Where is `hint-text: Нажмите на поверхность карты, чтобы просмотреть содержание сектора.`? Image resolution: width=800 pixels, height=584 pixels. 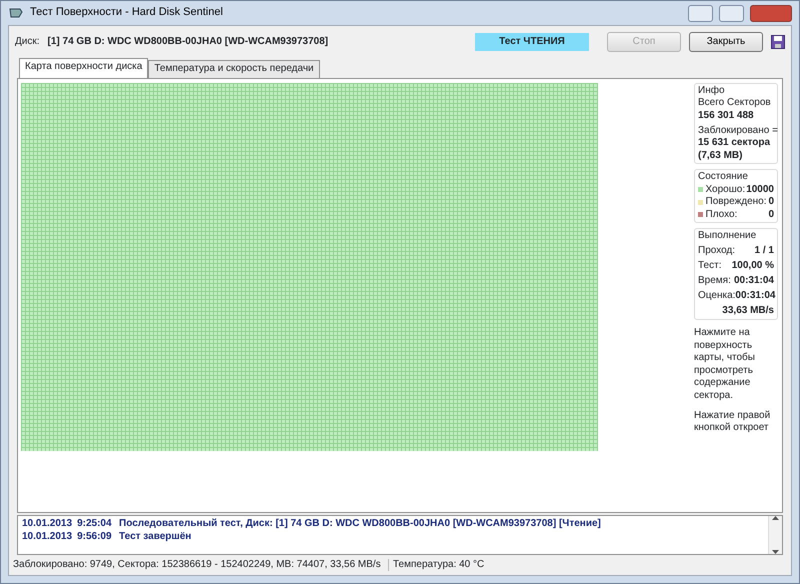
hint-text: Нажмите на поверхность карты, чтобы просмотреть содержание сектора. is located at coordinates (725, 364).